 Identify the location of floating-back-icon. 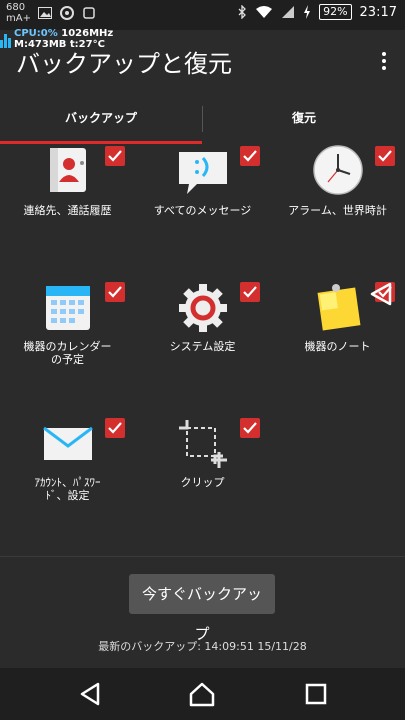
(380, 294).